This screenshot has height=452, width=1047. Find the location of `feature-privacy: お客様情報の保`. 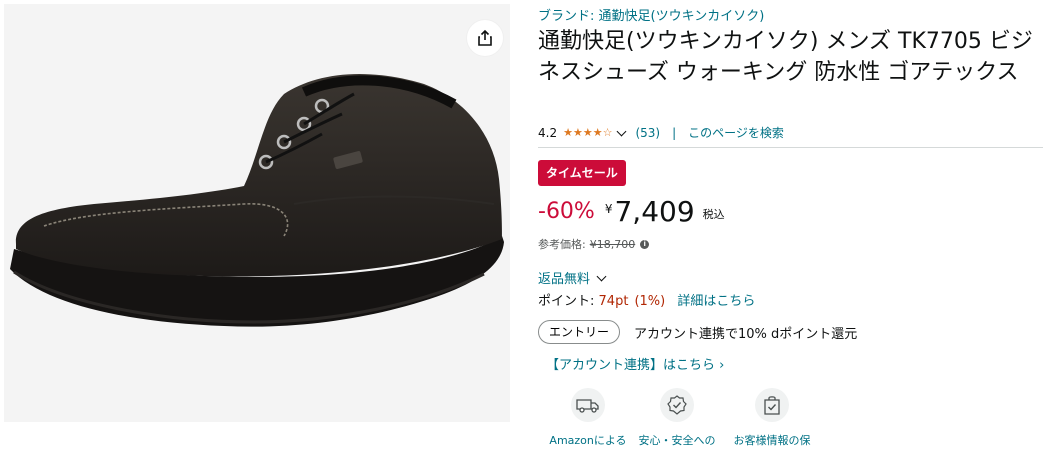

feature-privacy: お客様情報の保 is located at coordinates (772, 418).